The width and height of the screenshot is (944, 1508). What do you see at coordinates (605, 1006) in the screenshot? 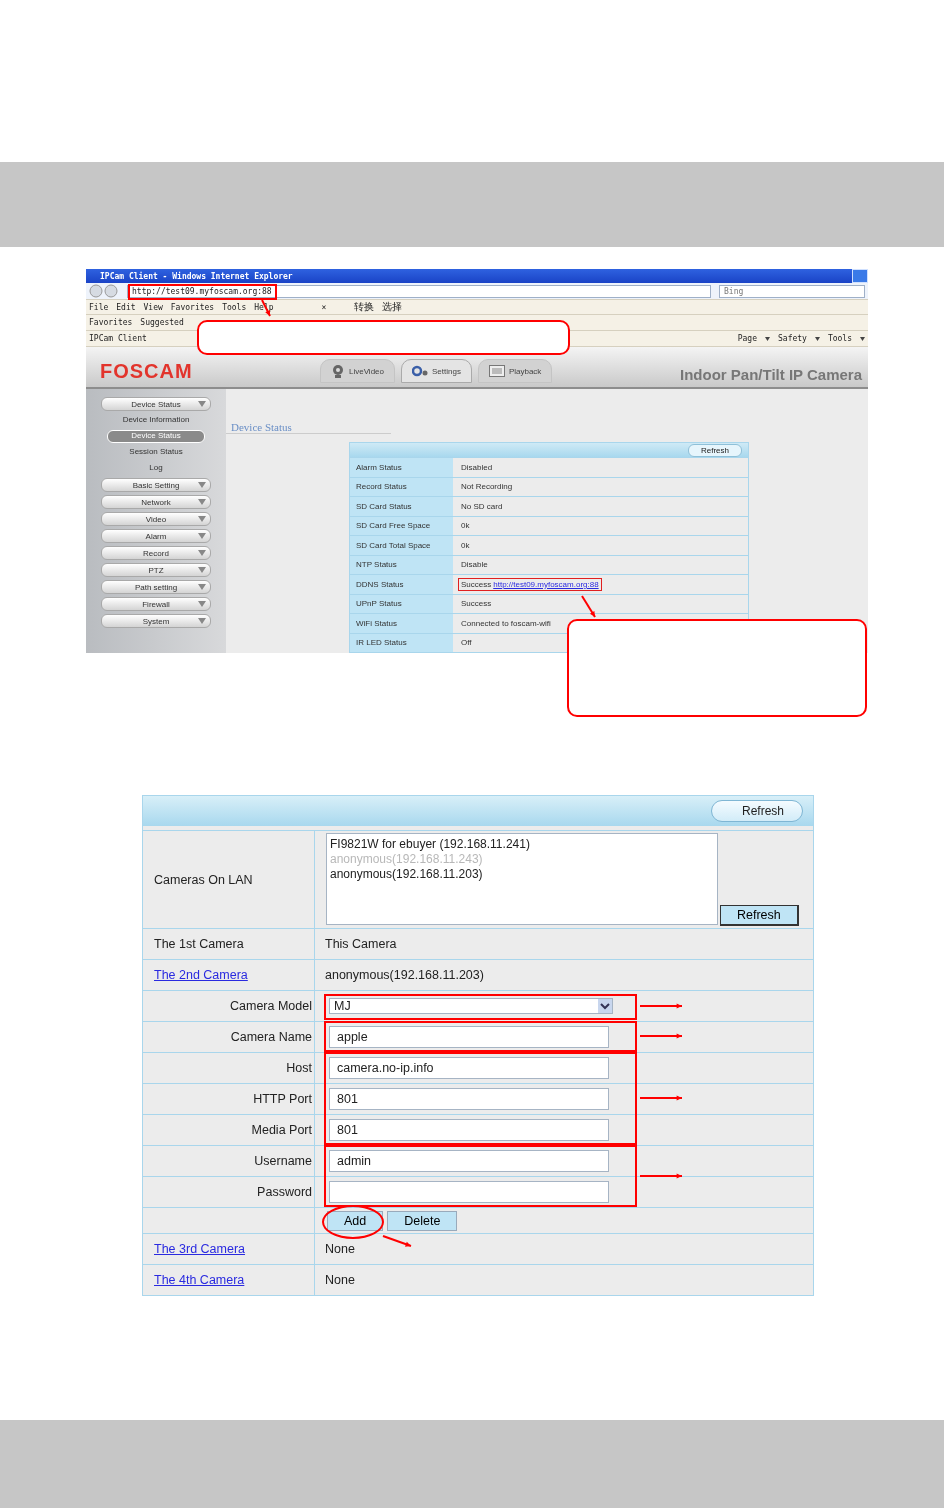
I see `dropdown-icon` at bounding box center [605, 1006].